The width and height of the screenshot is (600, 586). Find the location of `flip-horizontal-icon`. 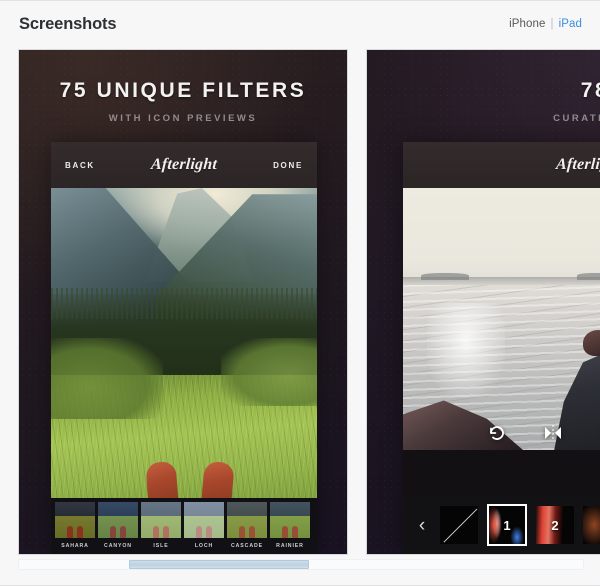

flip-horizontal-icon is located at coordinates (553, 433).